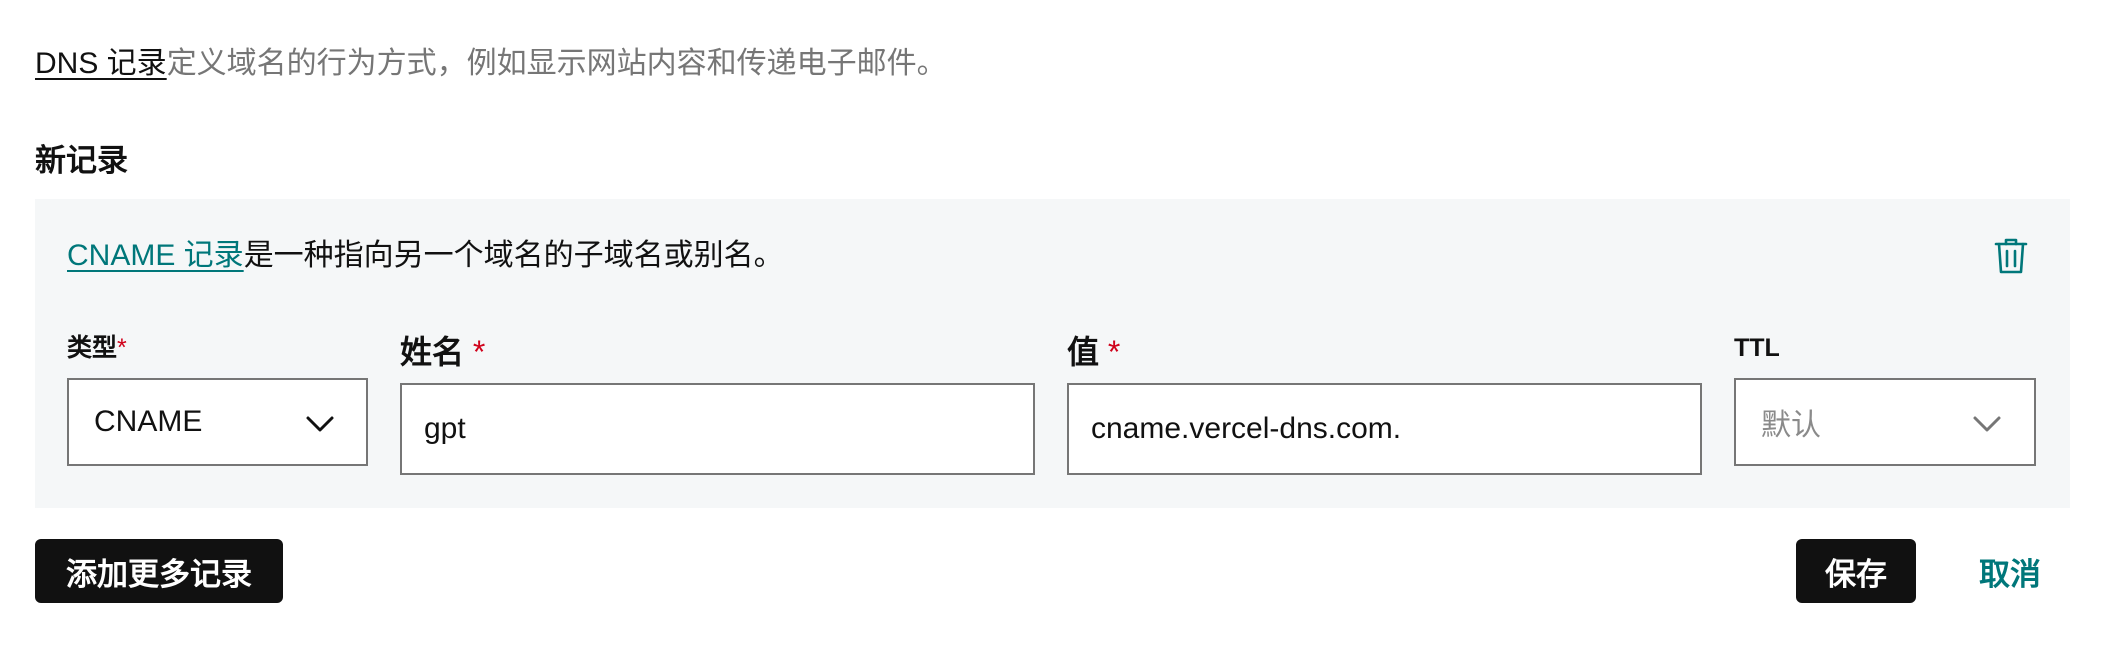 This screenshot has width=2106, height=650. Describe the element at coordinates (1856, 571) in the screenshot. I see `save-button: 保存` at that location.